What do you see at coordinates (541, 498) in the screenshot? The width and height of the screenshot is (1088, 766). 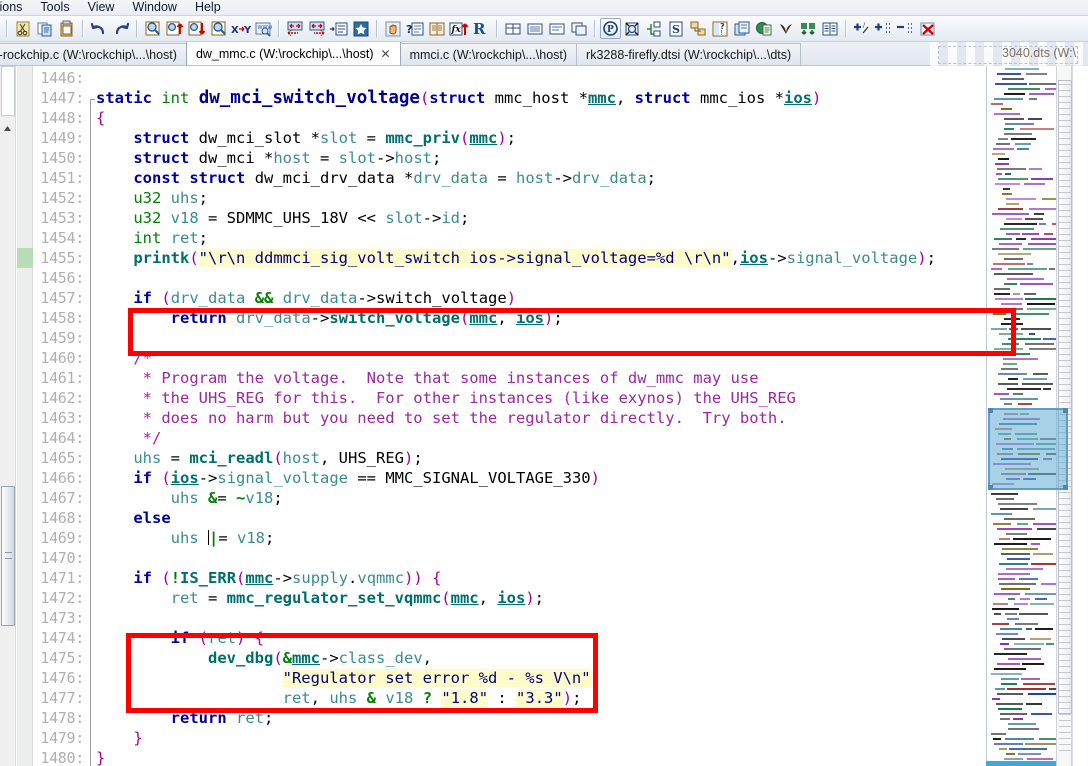 I see `code-line: uhs &= ~v18;` at bounding box center [541, 498].